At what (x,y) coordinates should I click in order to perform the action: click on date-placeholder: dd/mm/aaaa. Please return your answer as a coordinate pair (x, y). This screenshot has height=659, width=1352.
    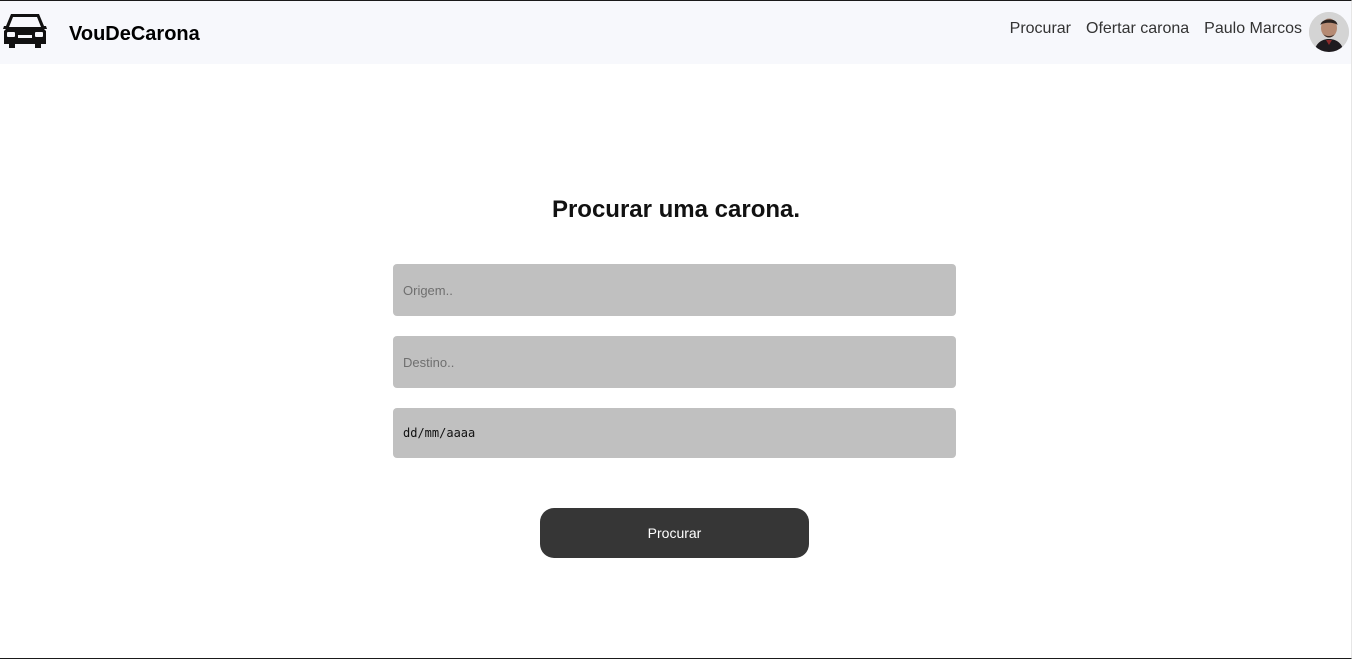
    Looking at the image, I should click on (439, 433).